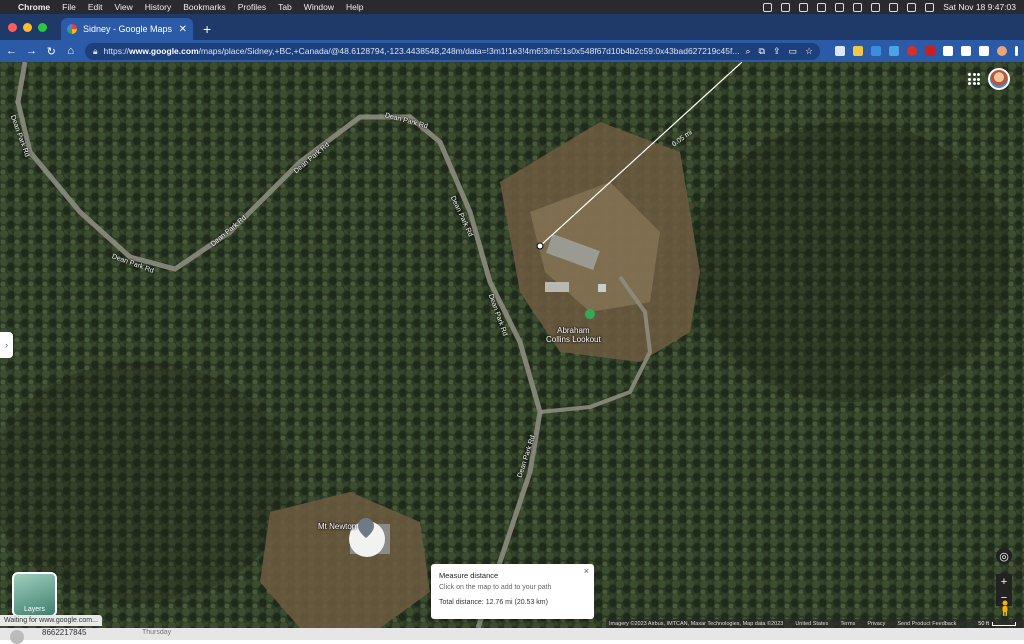 The height and width of the screenshot is (644, 1024). Describe the element at coordinates (876, 7) in the screenshot. I see `keyboard-icon` at that location.